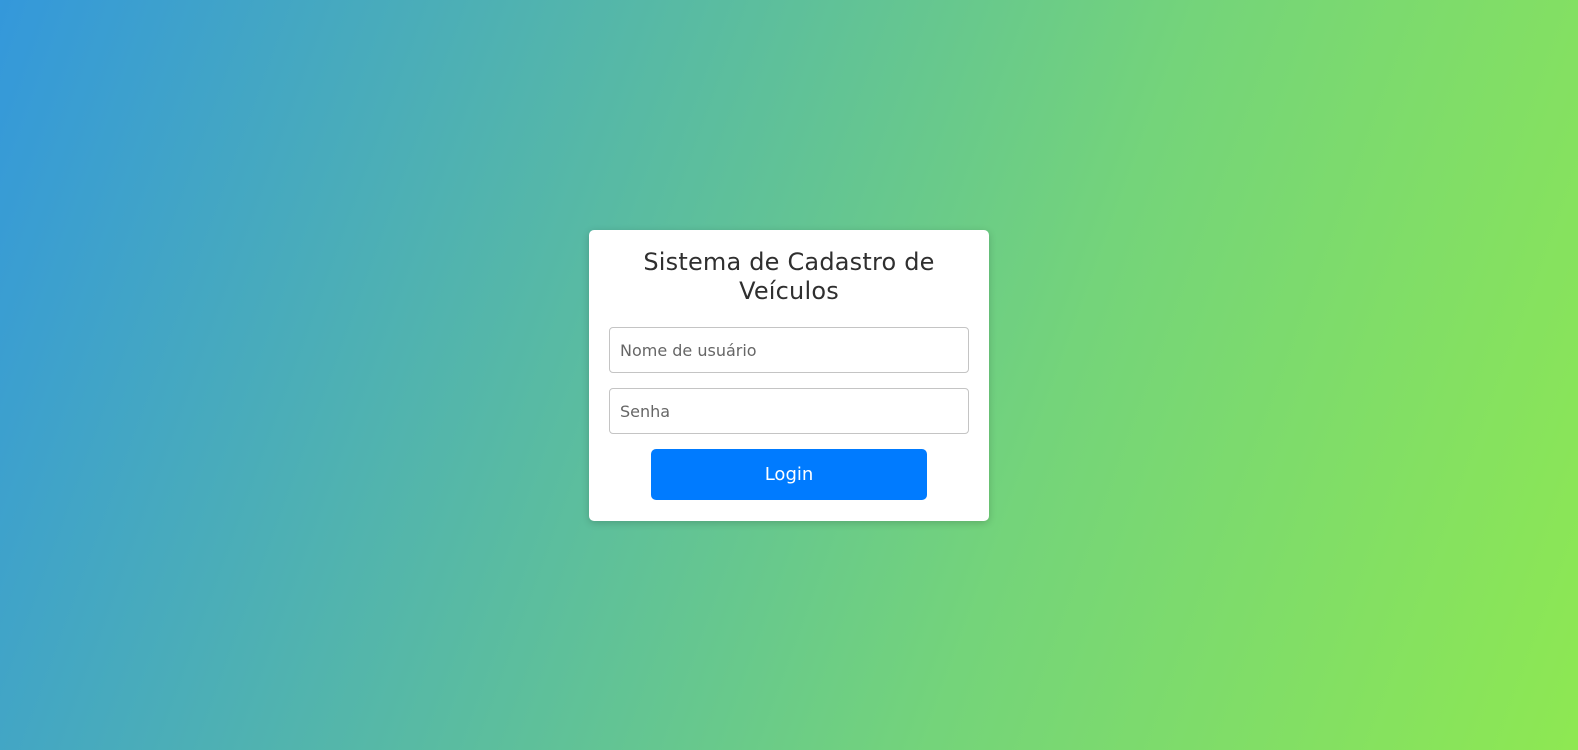 This screenshot has width=1578, height=750. What do you see at coordinates (789, 411) in the screenshot?
I see `password-input` at bounding box center [789, 411].